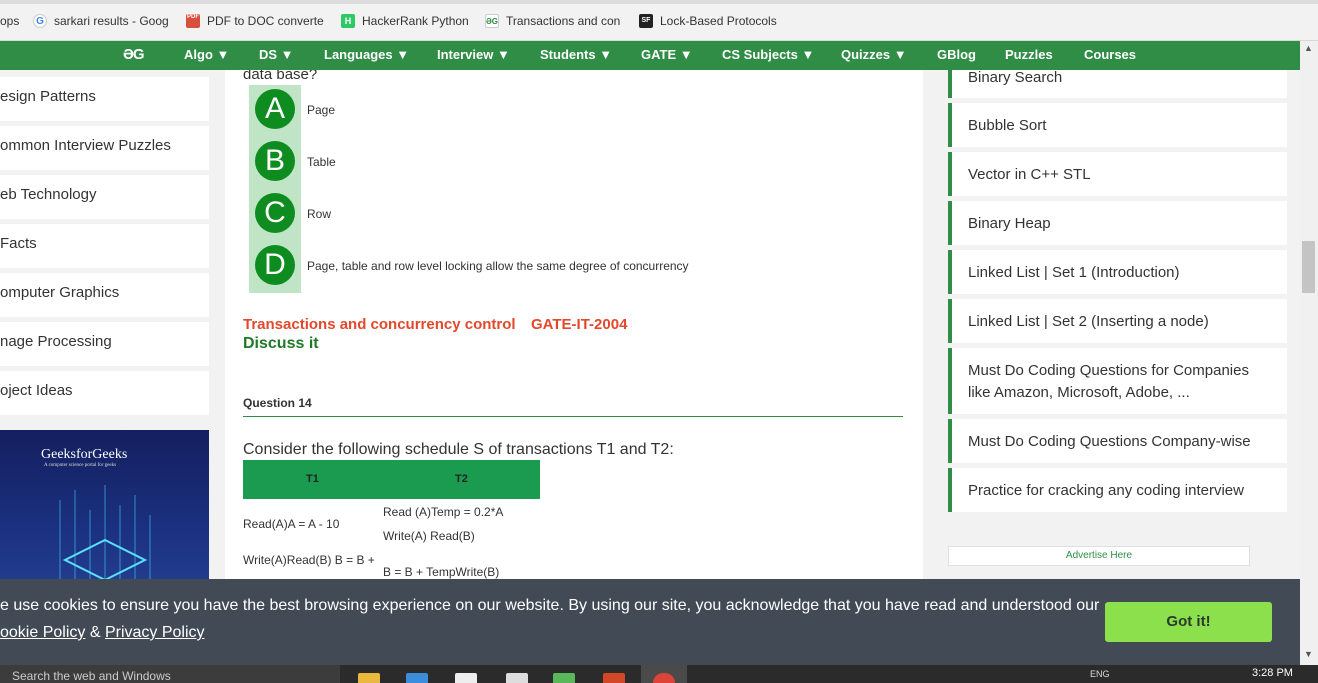 The width and height of the screenshot is (1318, 683). What do you see at coordinates (492, 21) in the screenshot?
I see `gfg-icon: ƏG` at bounding box center [492, 21].